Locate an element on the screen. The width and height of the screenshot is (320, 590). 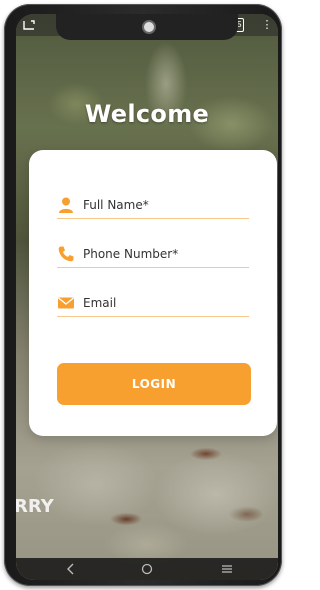
back-icon is located at coordinates (71, 569).